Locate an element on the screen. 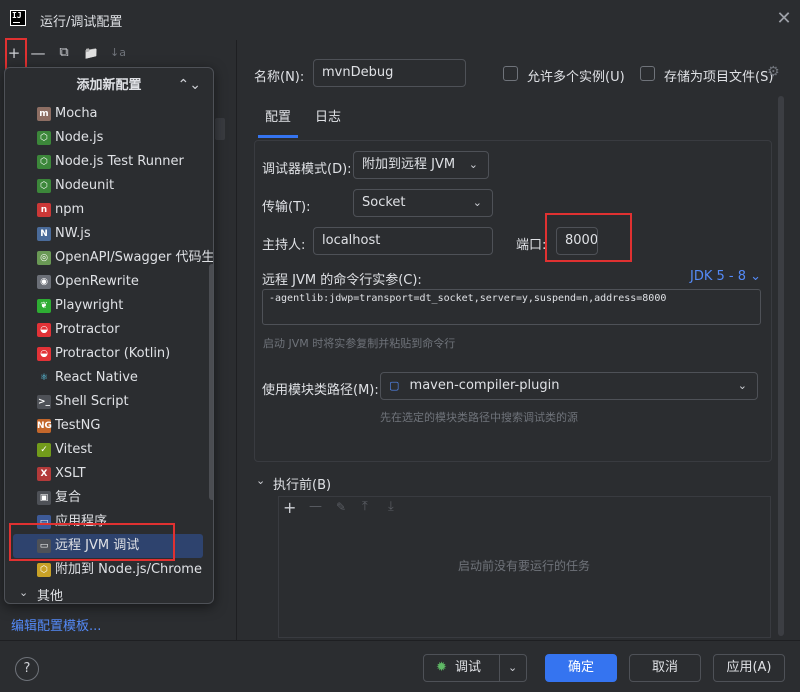  nodejs-test-icon: ⬡ is located at coordinates (44, 162).